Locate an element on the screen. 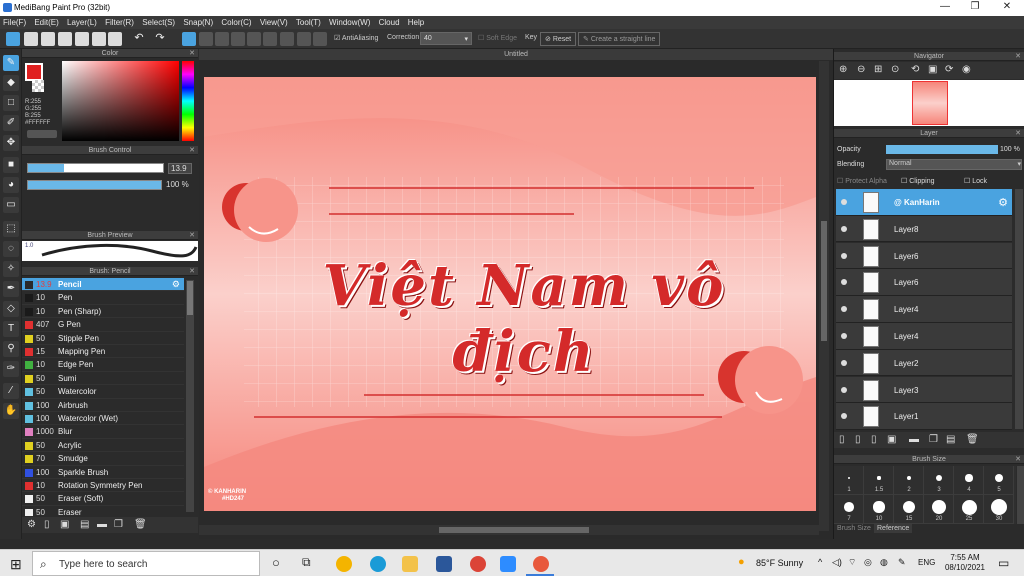  delete-layer-icon: 🗑 is located at coordinates (972, 439).